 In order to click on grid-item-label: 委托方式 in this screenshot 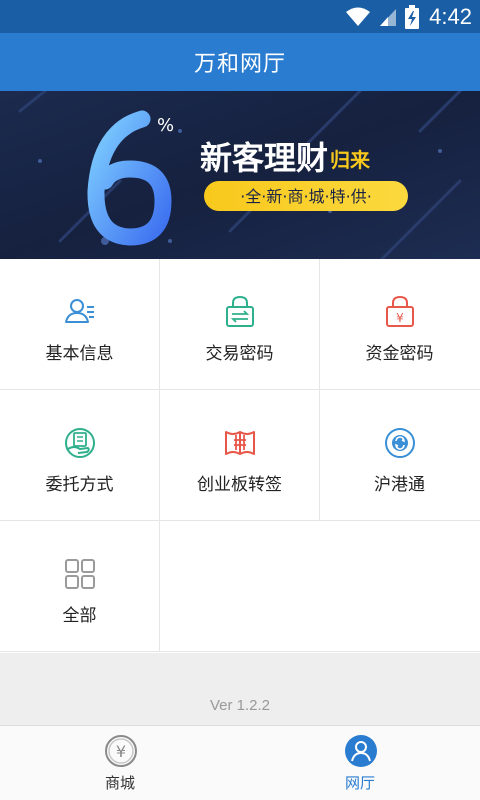, I will do `click(79, 485)`.